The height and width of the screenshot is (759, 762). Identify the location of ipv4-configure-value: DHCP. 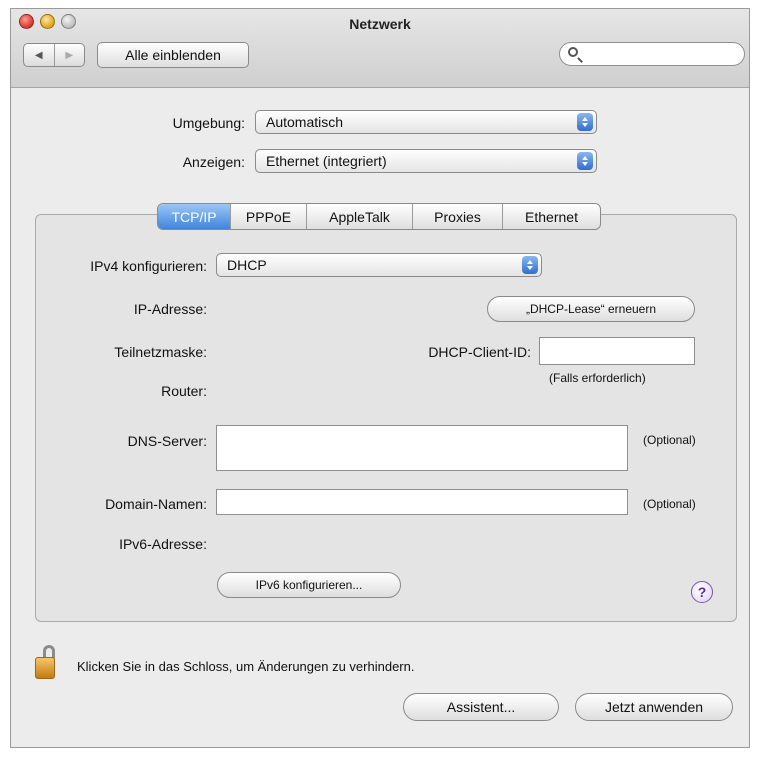
(247, 265).